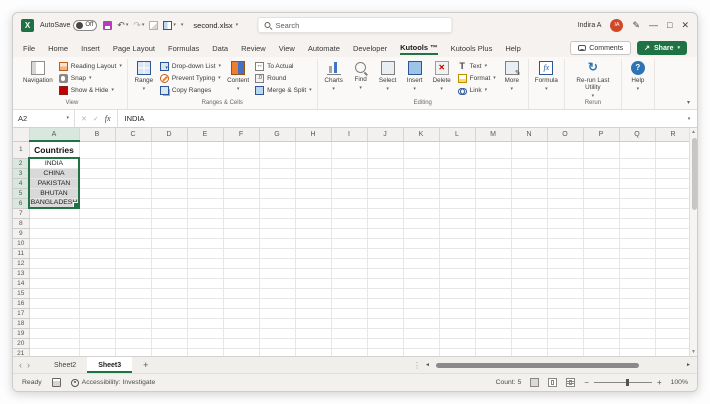  What do you see at coordinates (457, 303) in the screenshot?
I see `cell-L16` at bounding box center [457, 303].